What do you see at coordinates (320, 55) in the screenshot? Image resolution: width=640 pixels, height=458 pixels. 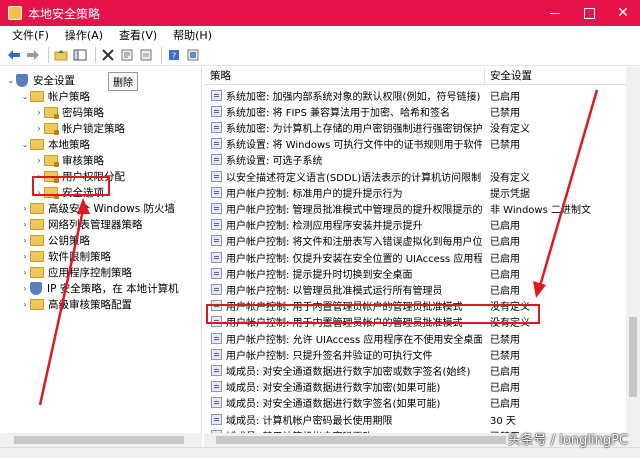 I see `toolbar: ?` at bounding box center [320, 55].